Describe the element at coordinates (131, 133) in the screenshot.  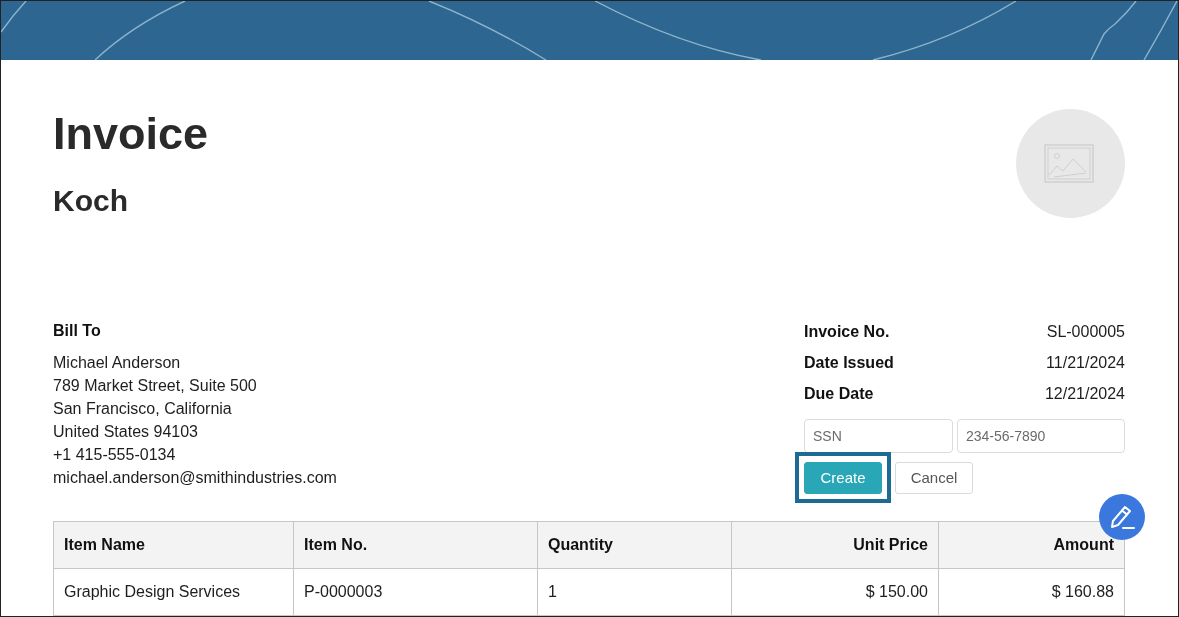
I see `invoice-title: Invoice` at that location.